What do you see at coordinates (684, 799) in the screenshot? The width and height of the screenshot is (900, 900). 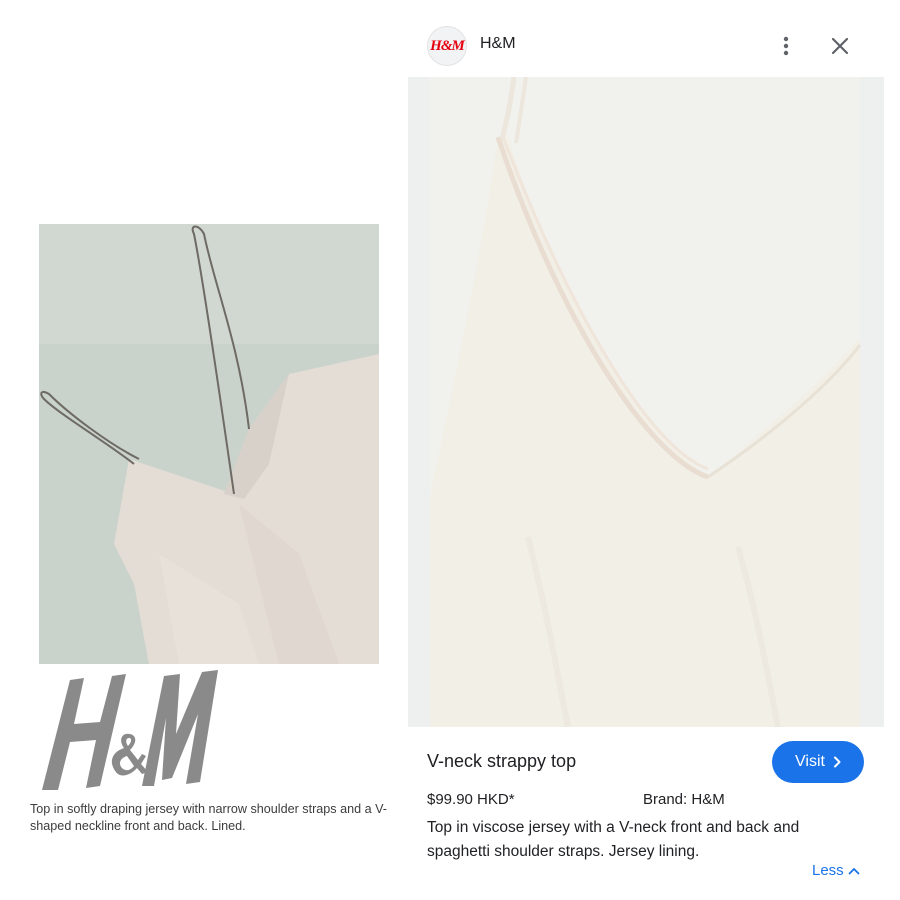 I see `product-brand: Brand: H&M` at bounding box center [684, 799].